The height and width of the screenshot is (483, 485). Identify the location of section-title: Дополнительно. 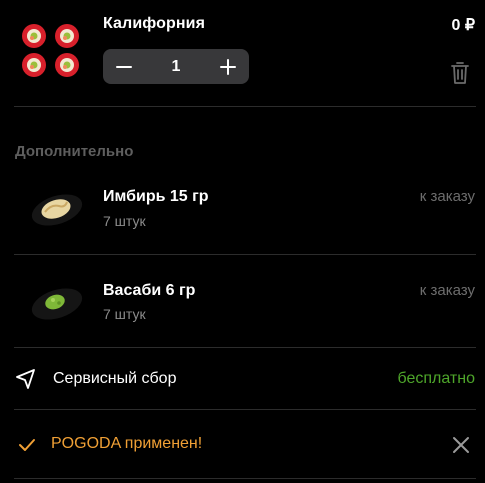
(74, 151).